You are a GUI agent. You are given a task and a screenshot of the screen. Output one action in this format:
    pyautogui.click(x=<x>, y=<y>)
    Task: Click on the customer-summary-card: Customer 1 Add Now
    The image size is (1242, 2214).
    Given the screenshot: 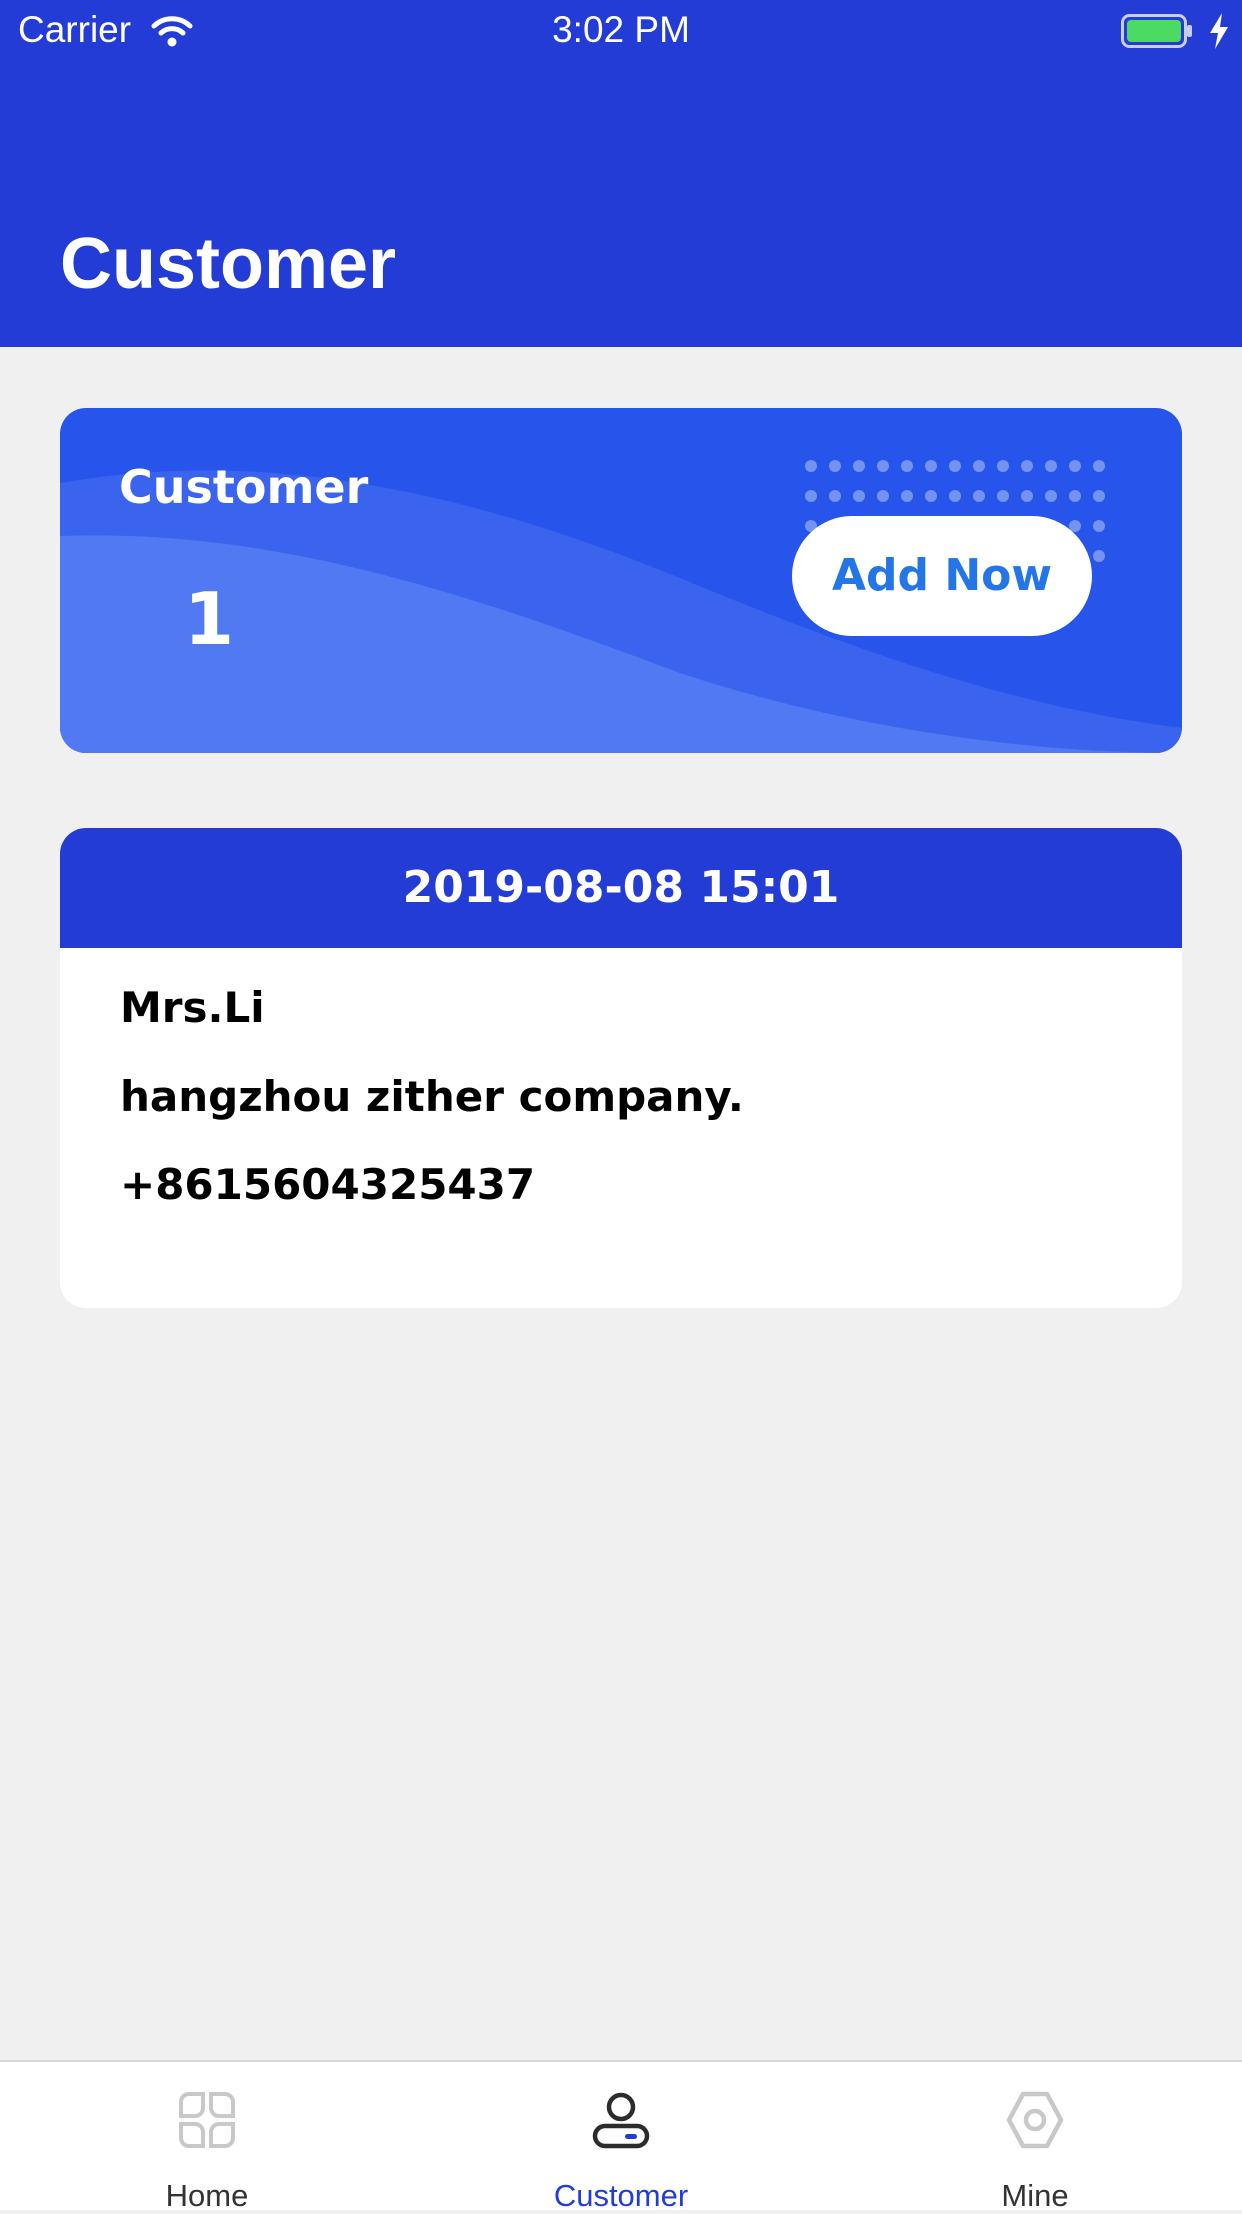 What is the action you would take?
    pyautogui.click(x=621, y=580)
    